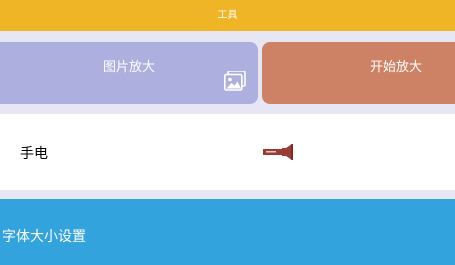 The height and width of the screenshot is (265, 455). I want to click on start-zoom-label: 开始放大, so click(396, 67).